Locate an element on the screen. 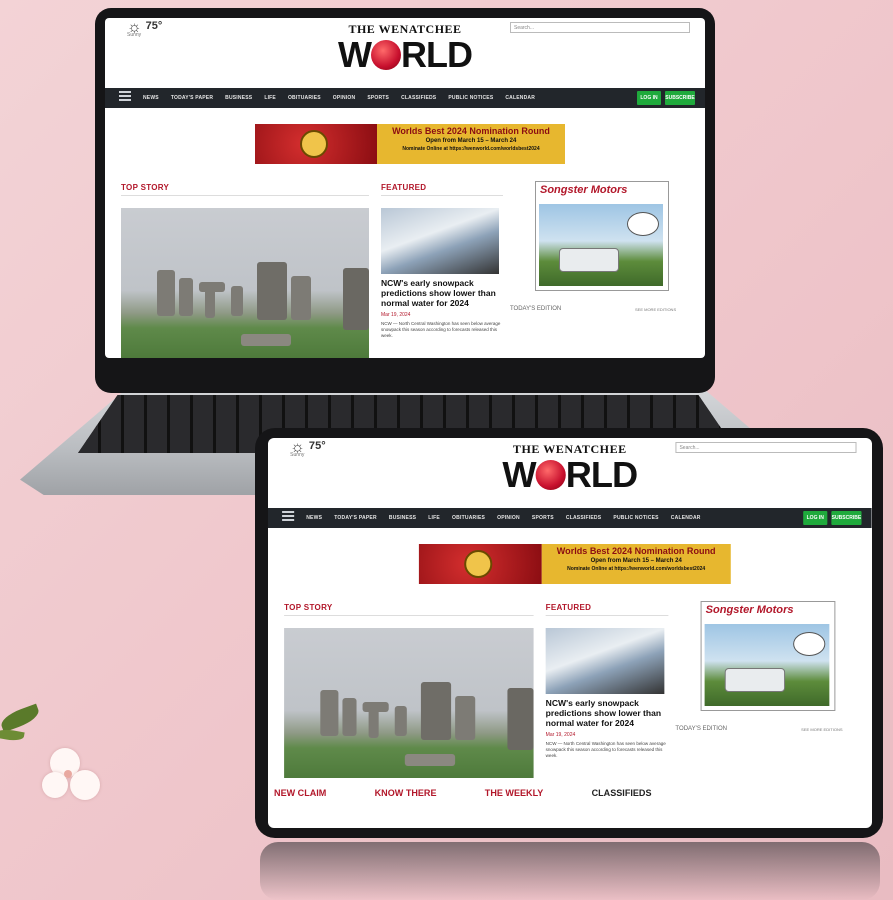 The image size is (893, 900). category-link: KNOW THERE is located at coordinates (406, 793).